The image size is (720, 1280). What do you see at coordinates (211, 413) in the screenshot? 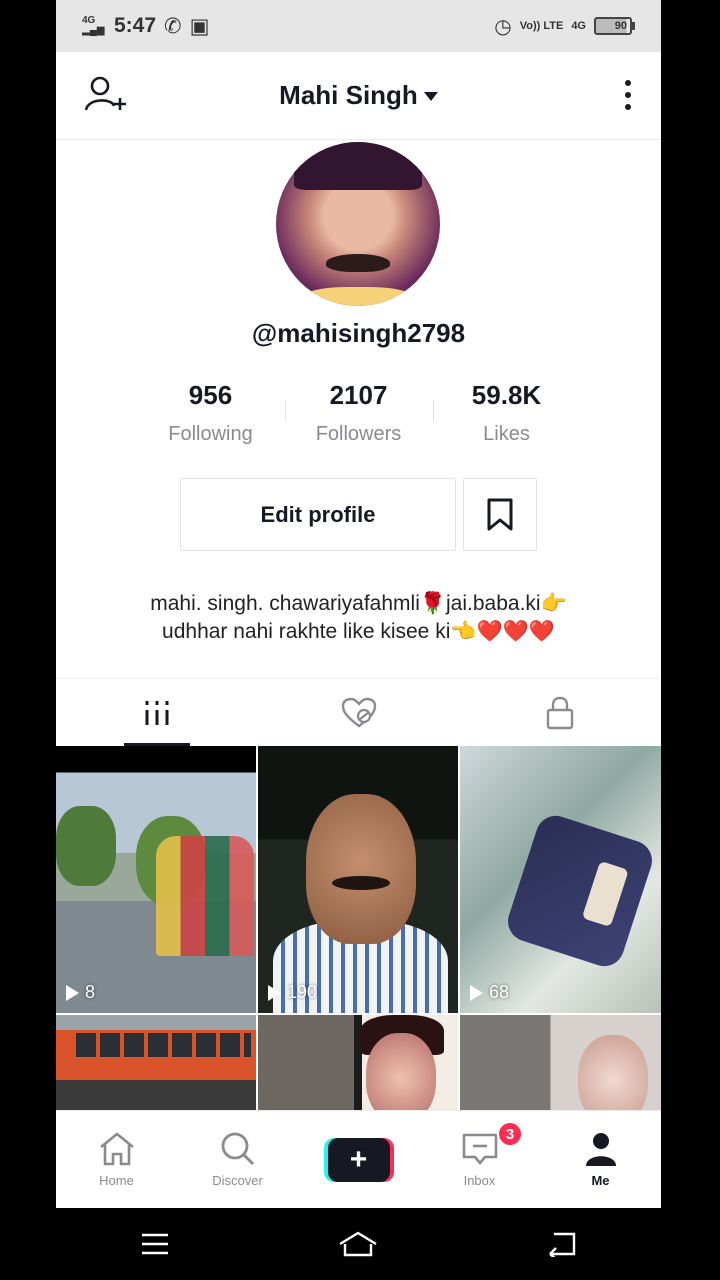
I see `following-stat: 956 Following` at bounding box center [211, 413].